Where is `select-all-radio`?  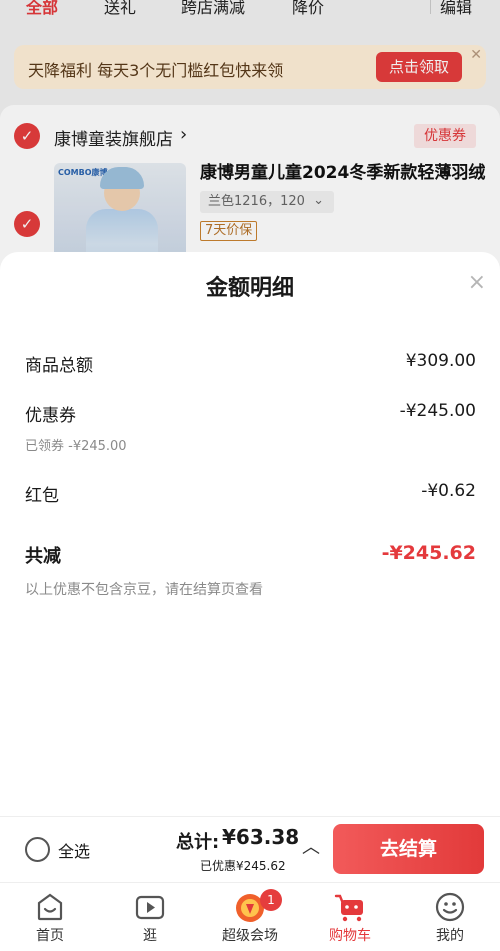 select-all-radio is located at coordinates (37, 849).